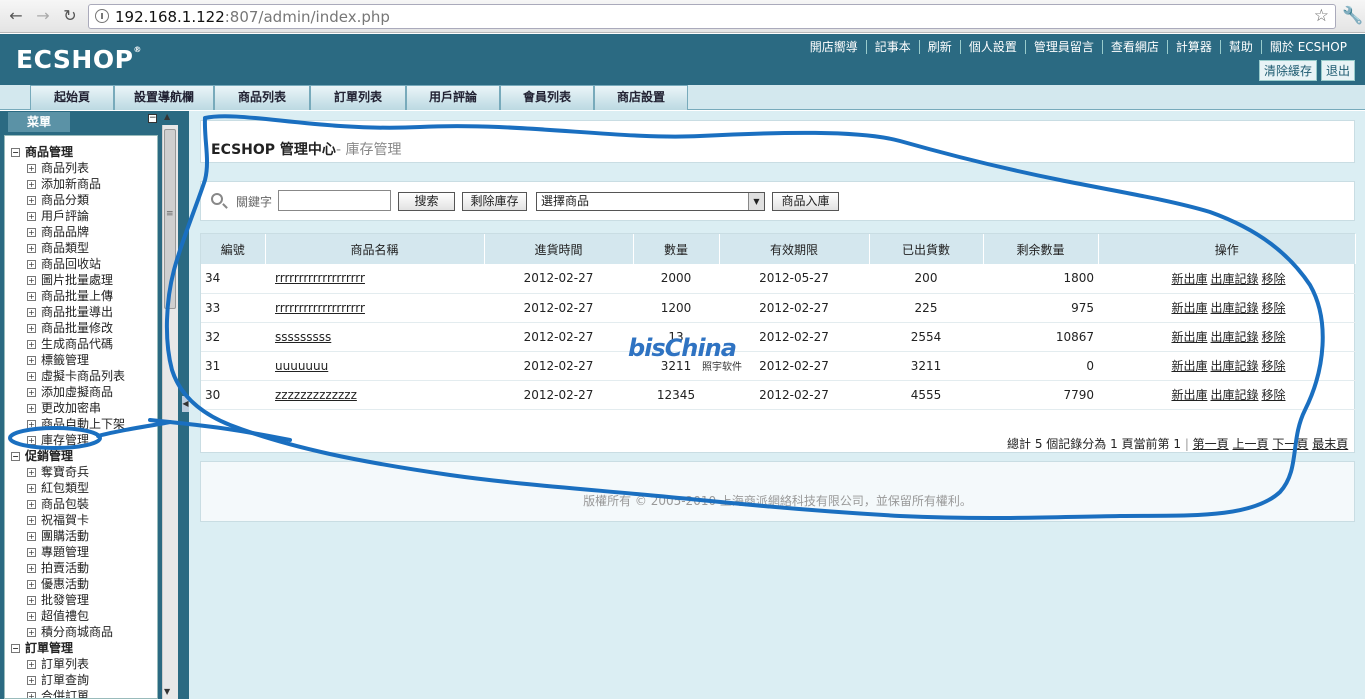  Describe the element at coordinates (58, 360) in the screenshot. I see `menu-item: + 標籤管理` at that location.